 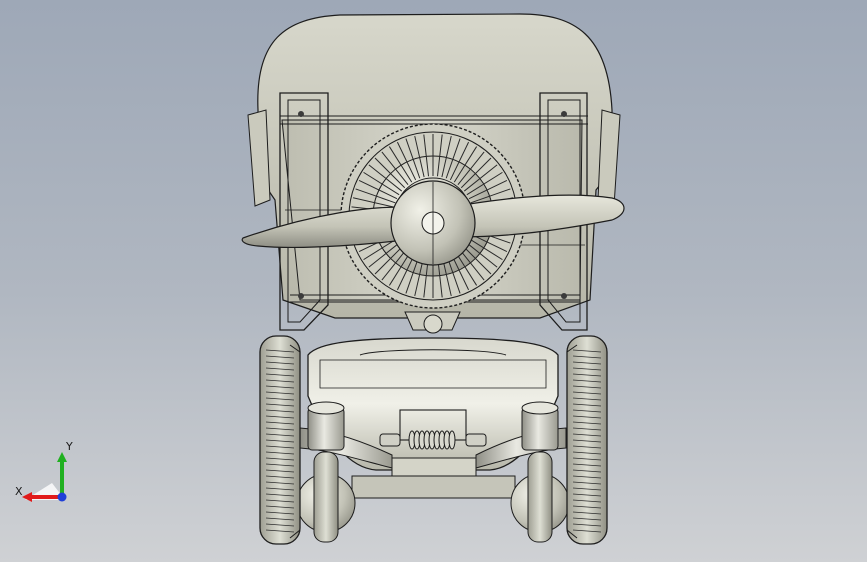 What do you see at coordinates (587, 440) in the screenshot?
I see `right-wheel` at bounding box center [587, 440].